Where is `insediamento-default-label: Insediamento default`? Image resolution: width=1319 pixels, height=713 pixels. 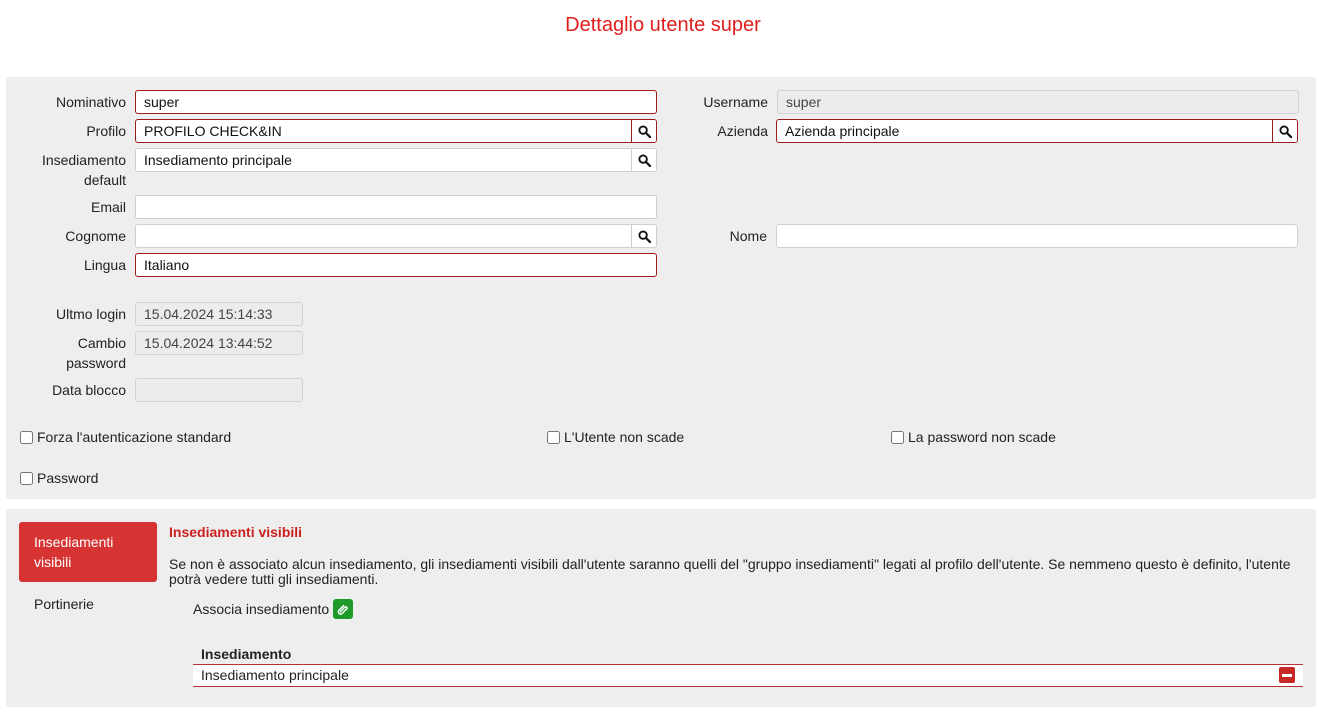 insediamento-default-label: Insediamento default is located at coordinates (73, 170).